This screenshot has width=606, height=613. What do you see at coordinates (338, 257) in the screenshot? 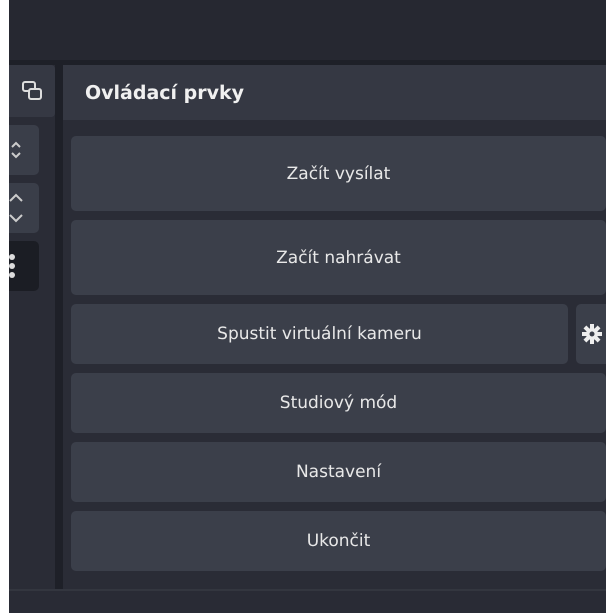
I see `control-button: Začít nahrávat` at bounding box center [338, 257].